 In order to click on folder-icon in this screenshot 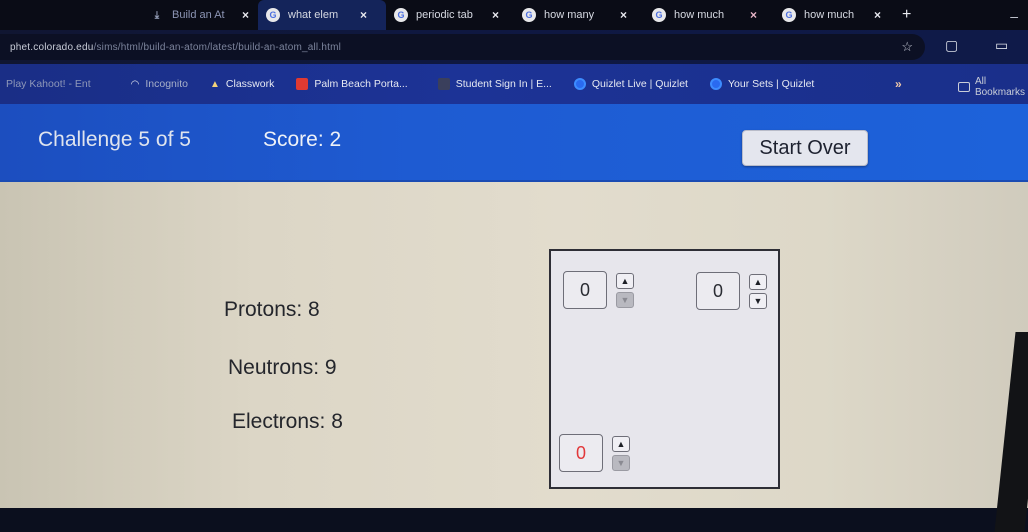, I will do `click(964, 87)`.